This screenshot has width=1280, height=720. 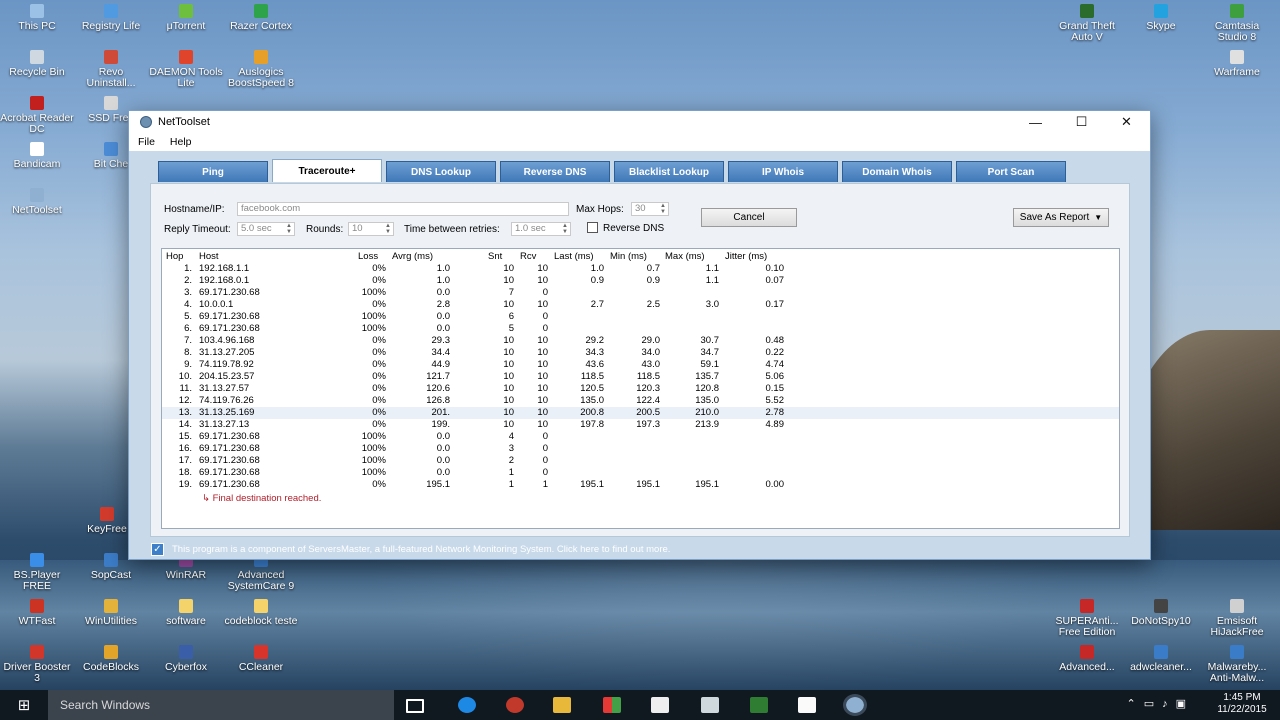 What do you see at coordinates (467, 705) in the screenshot?
I see `edge-icon` at bounding box center [467, 705].